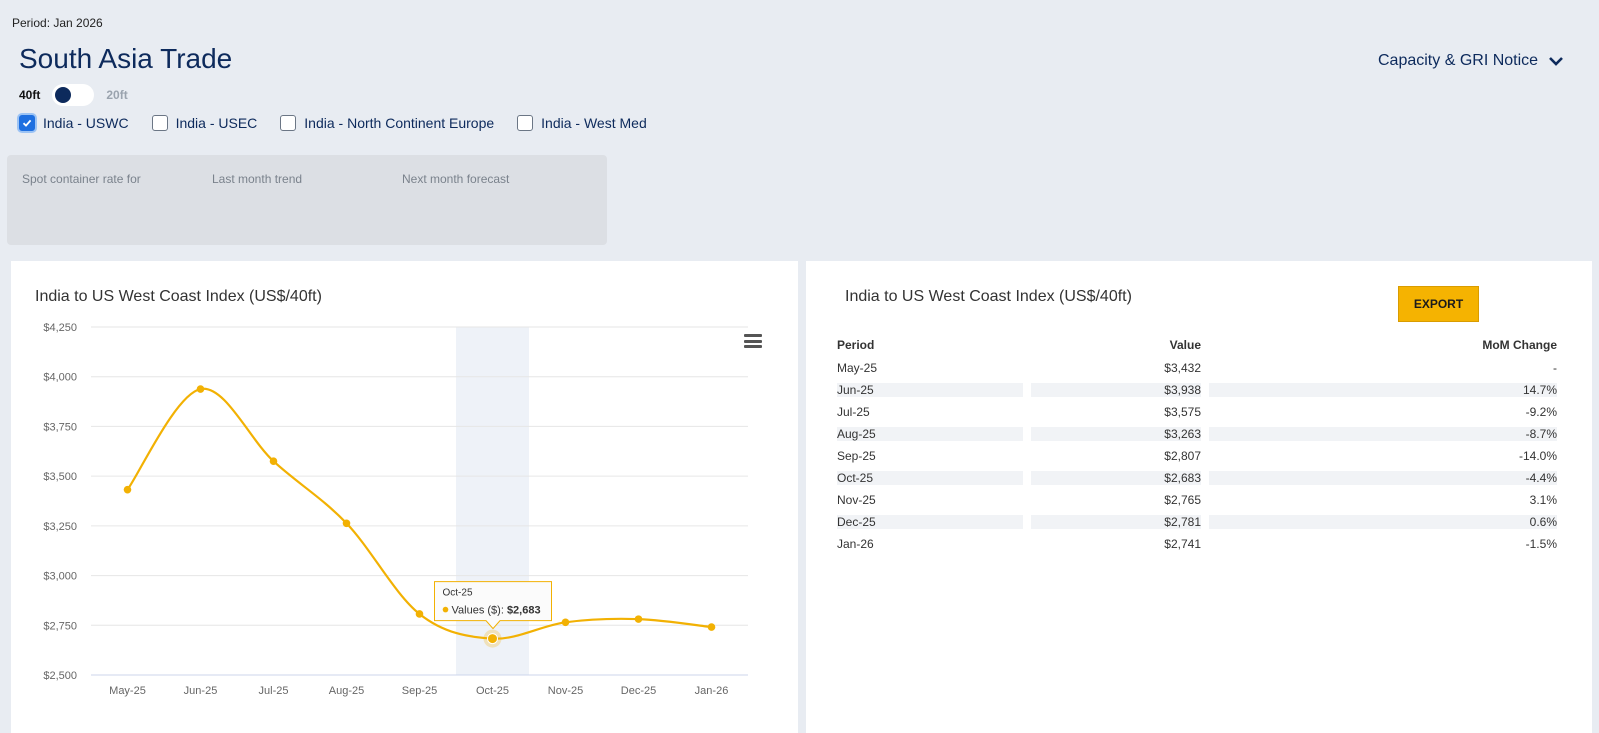 Image resolution: width=1599 pixels, height=733 pixels. I want to click on y-tick-label: $3,750, so click(60, 427).